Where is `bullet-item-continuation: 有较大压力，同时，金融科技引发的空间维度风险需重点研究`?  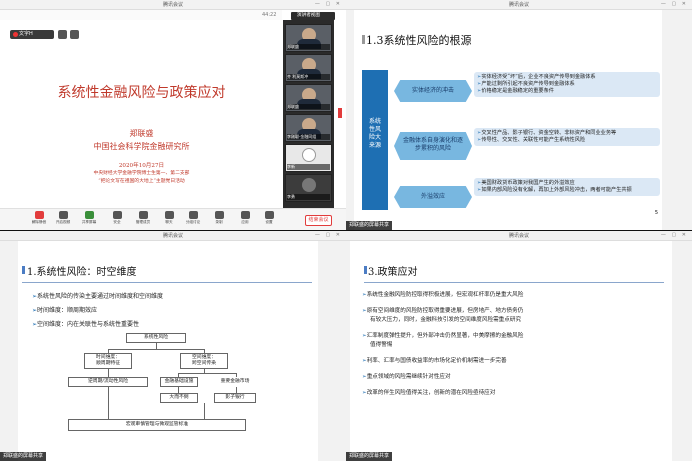
bullet-item-continuation: 有较大压力，同时，金融科技引发的空间维度风险需重点研究 is located at coordinates (446, 320).